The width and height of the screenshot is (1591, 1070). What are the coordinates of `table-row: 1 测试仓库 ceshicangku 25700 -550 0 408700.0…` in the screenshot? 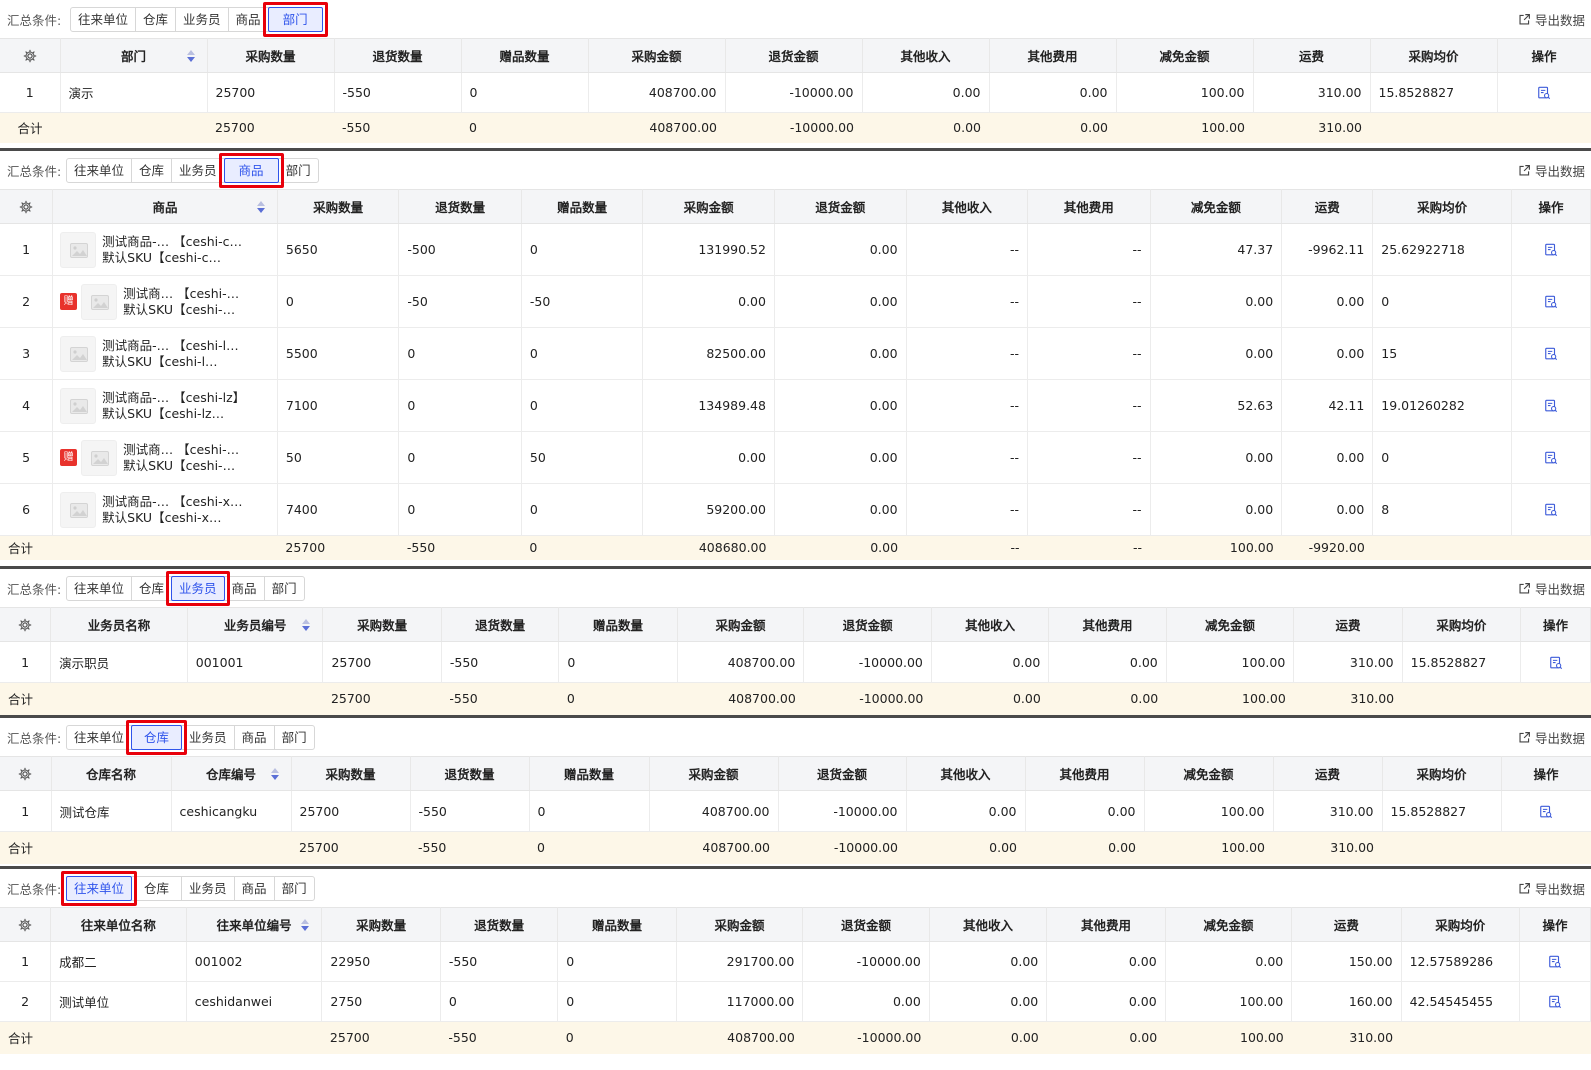 It's located at (795, 811).